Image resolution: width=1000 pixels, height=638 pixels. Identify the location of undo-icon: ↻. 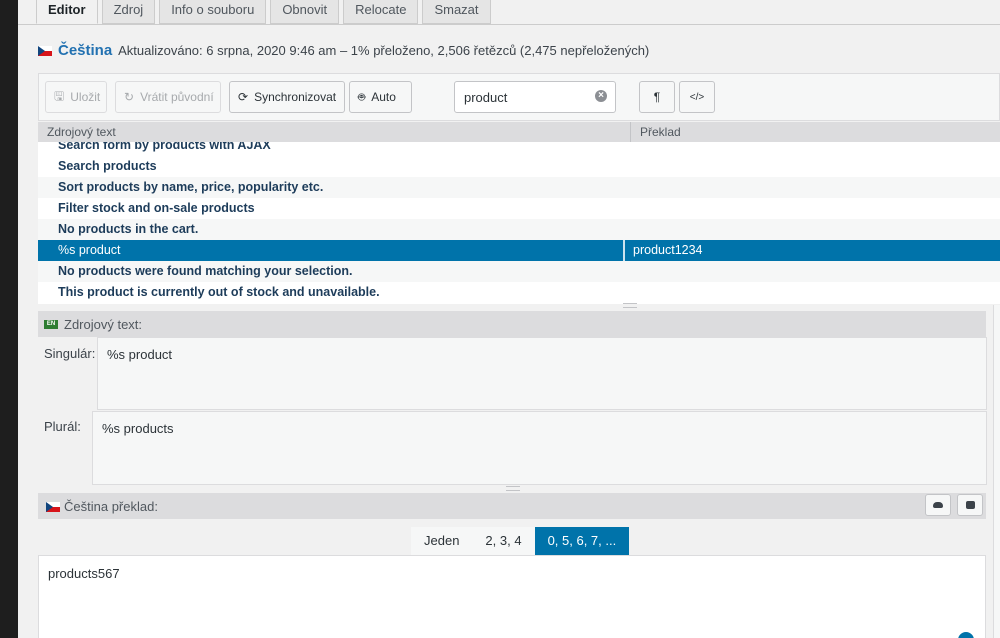
(129, 97).